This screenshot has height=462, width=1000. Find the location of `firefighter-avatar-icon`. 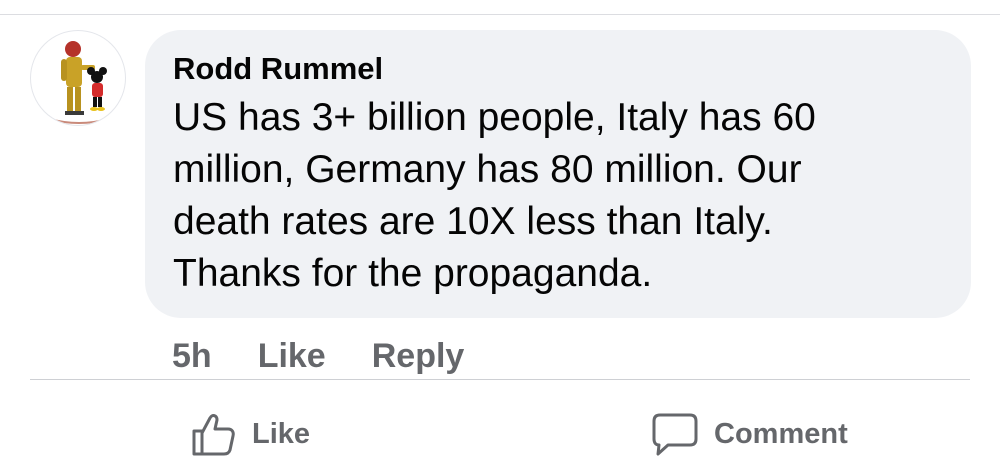

firefighter-avatar-icon is located at coordinates (79, 82).